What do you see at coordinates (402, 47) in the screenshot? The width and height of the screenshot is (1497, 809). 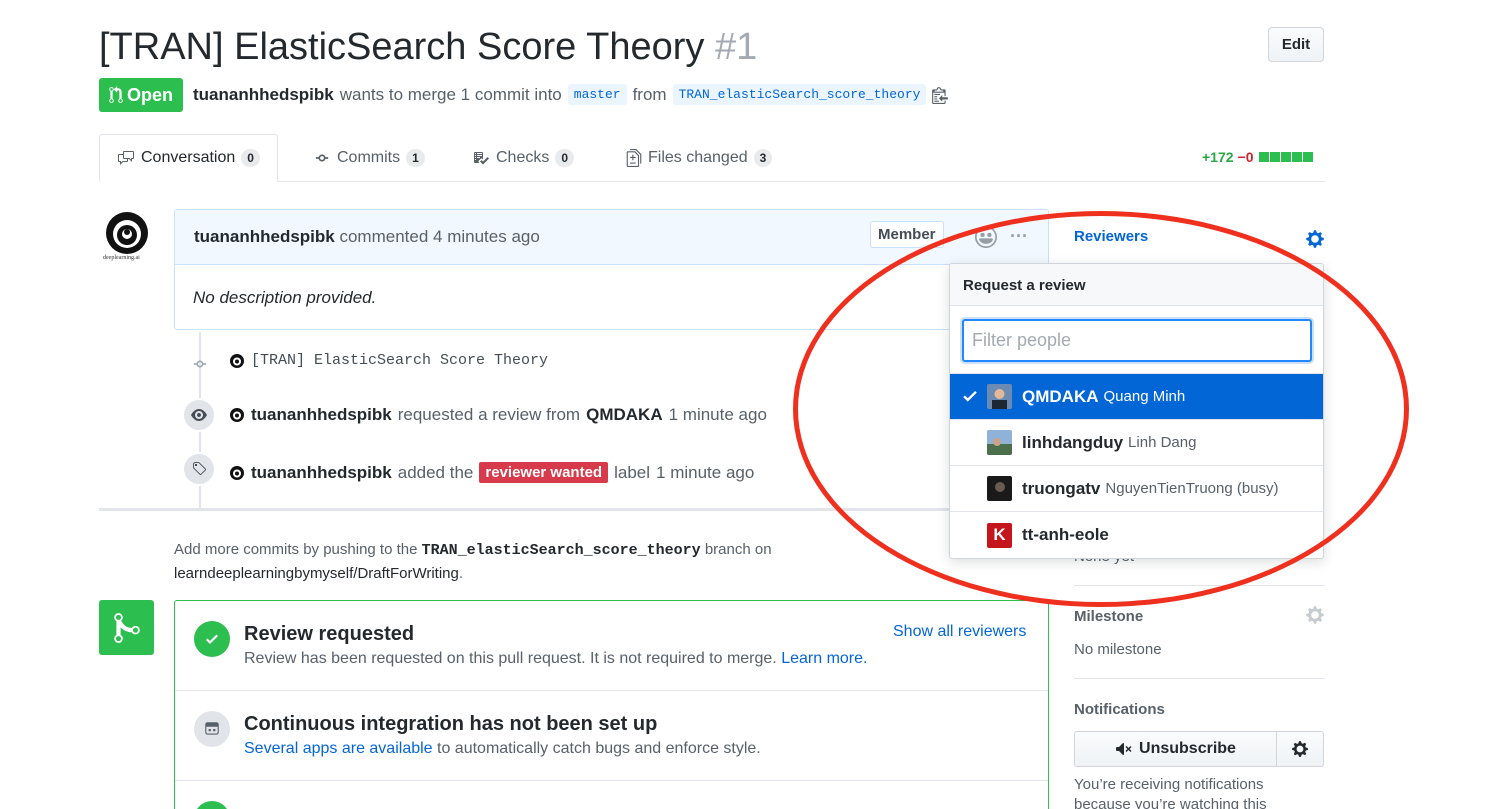 I see `pr-title-text: [TRAN] ElasticSearch Score Theory` at bounding box center [402, 47].